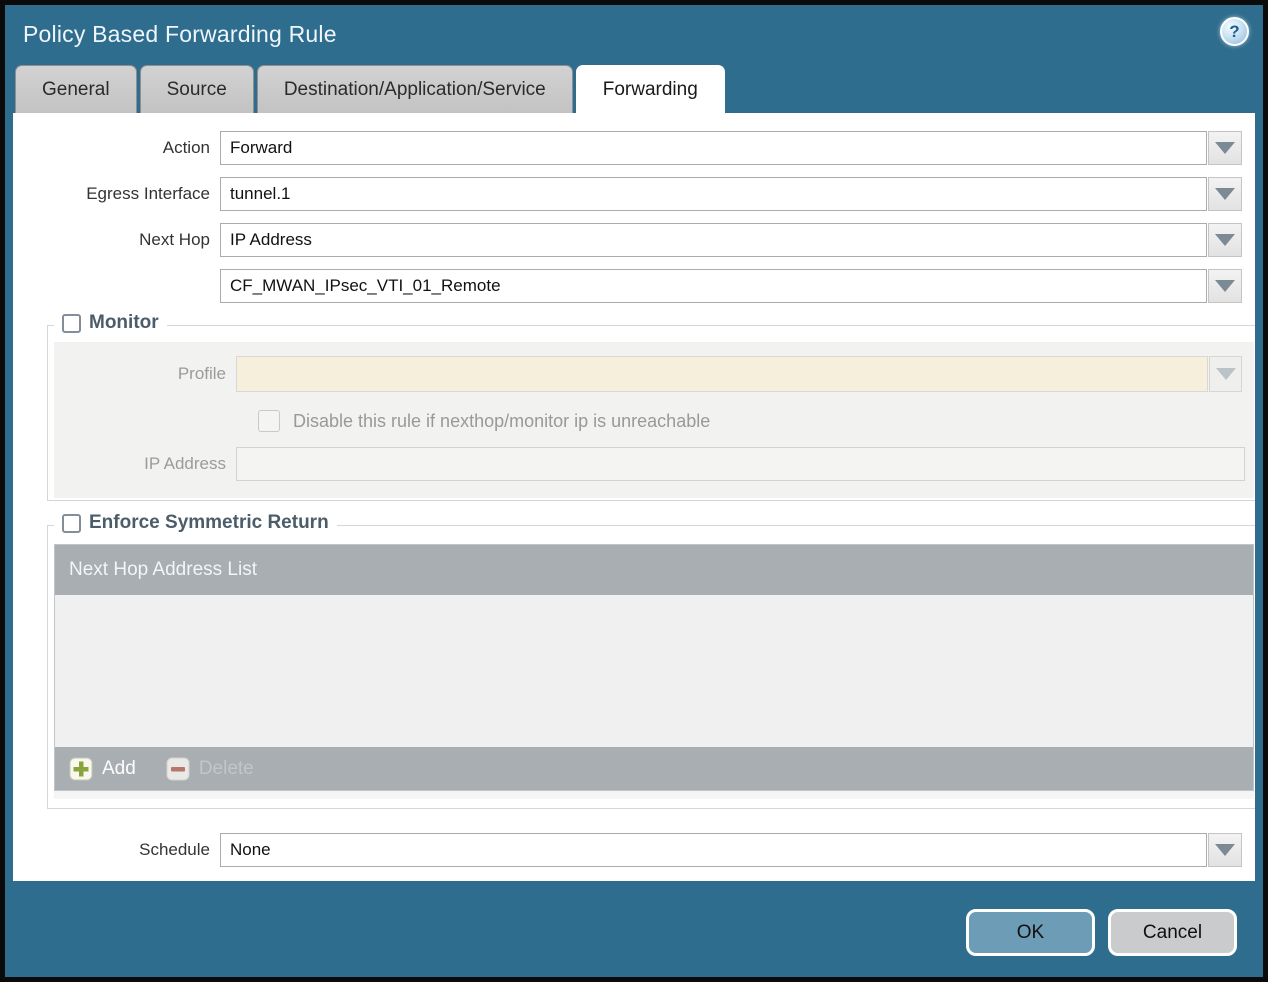 Image resolution: width=1268 pixels, height=982 pixels. I want to click on next-hop-dropdown-button, so click(1225, 240).